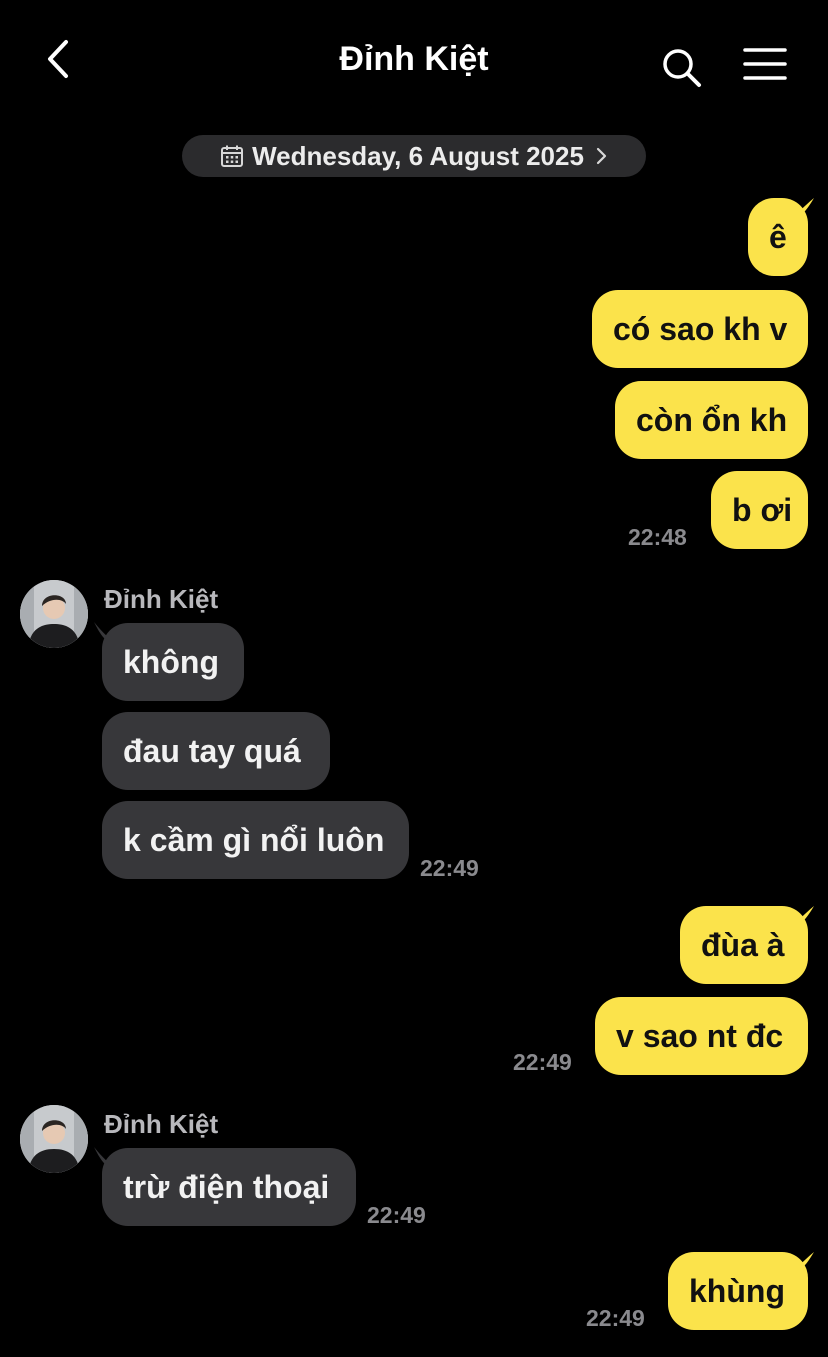 This screenshot has height=1357, width=828. Describe the element at coordinates (232, 156) in the screenshot. I see `calendar-icon` at that location.